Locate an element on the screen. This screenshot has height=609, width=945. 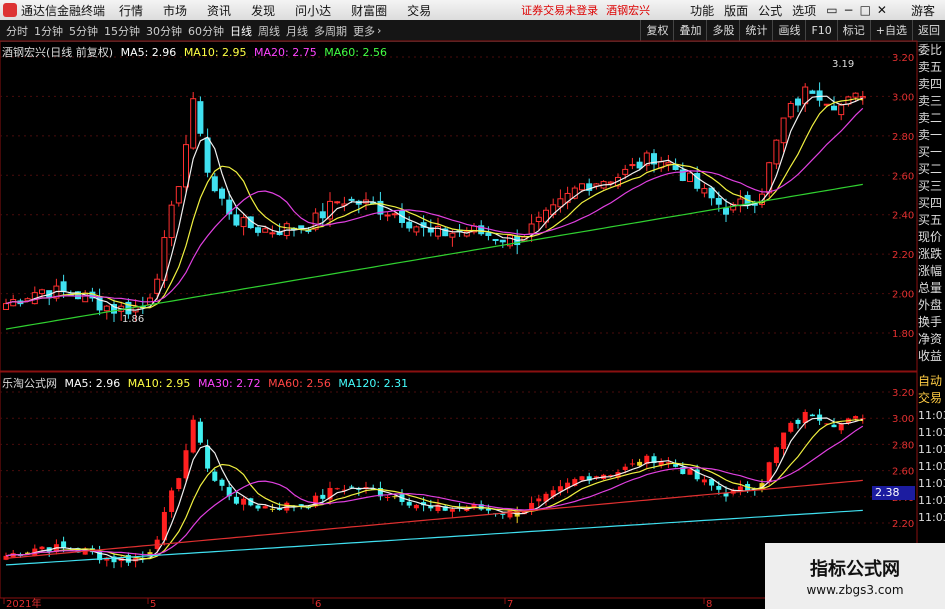
side-auto: 自动 is located at coordinates (931, 381).